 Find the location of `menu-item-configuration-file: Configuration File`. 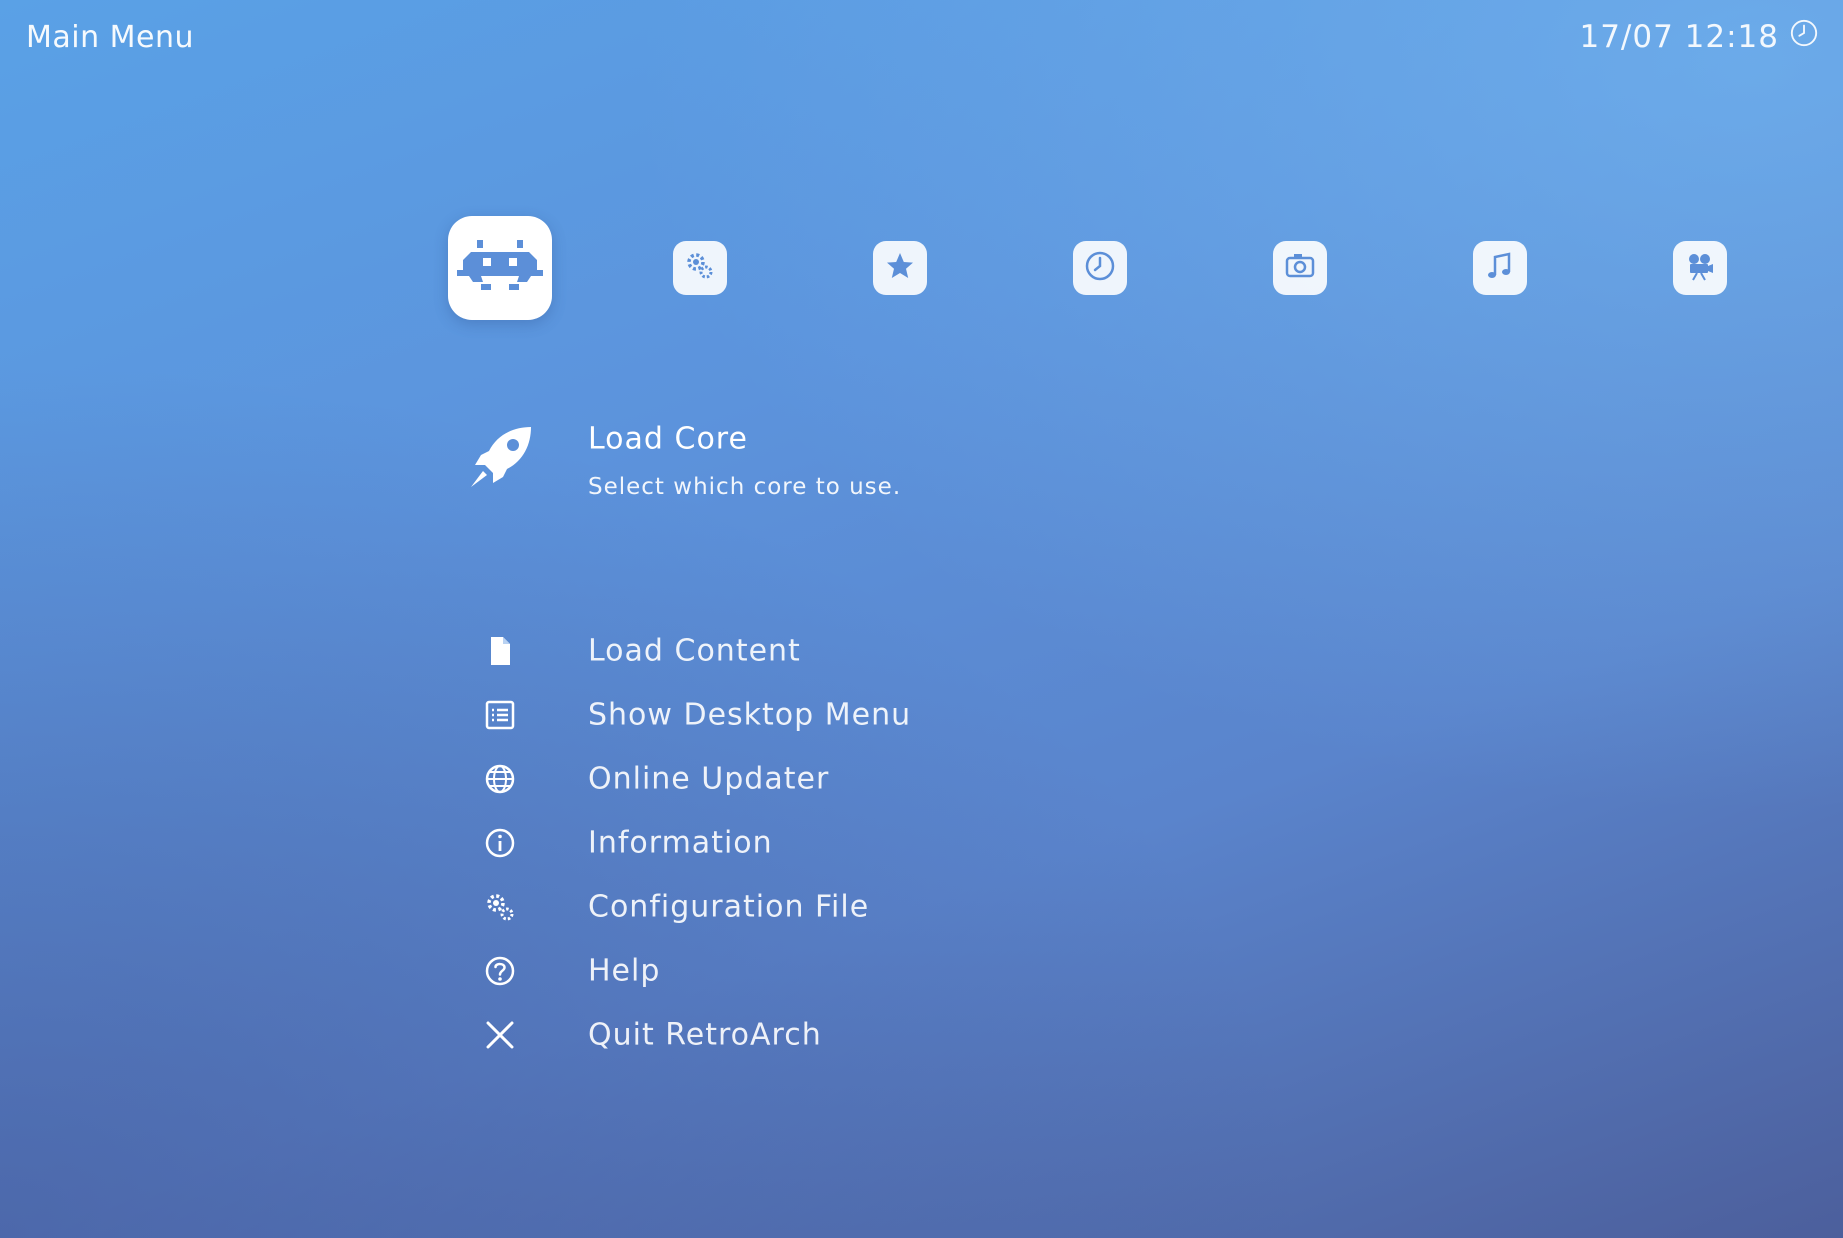

menu-item-configuration-file: Configuration File is located at coordinates (728, 907).